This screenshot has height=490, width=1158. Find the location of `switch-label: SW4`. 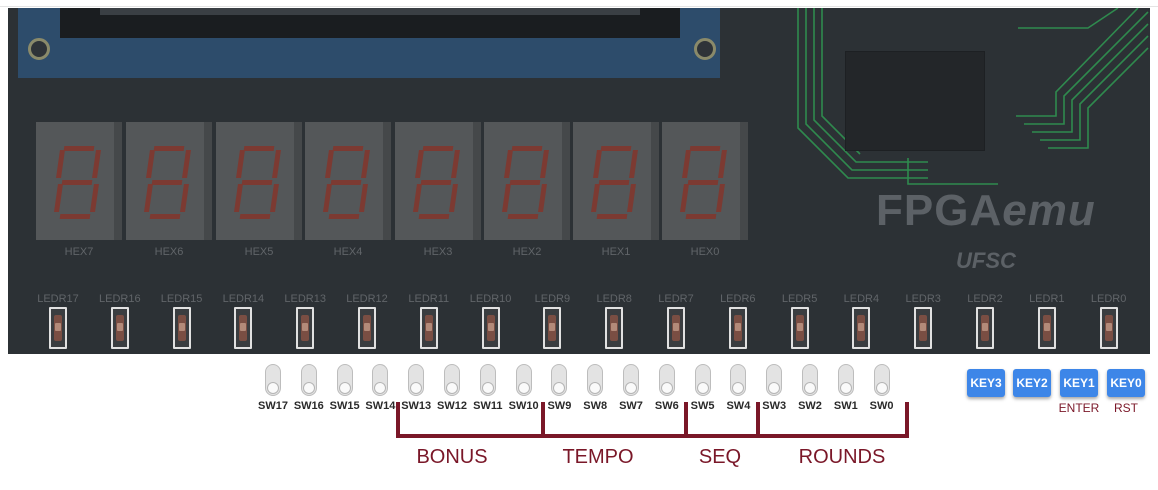

switch-label: SW4 is located at coordinates (738, 406).